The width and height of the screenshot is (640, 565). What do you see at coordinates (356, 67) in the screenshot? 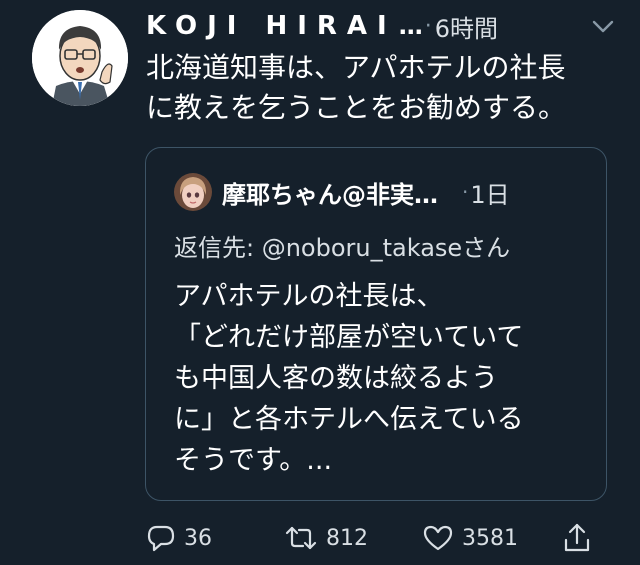
I see `tweet-text-line: 北海道知事は、アパホテルの社長` at bounding box center [356, 67].